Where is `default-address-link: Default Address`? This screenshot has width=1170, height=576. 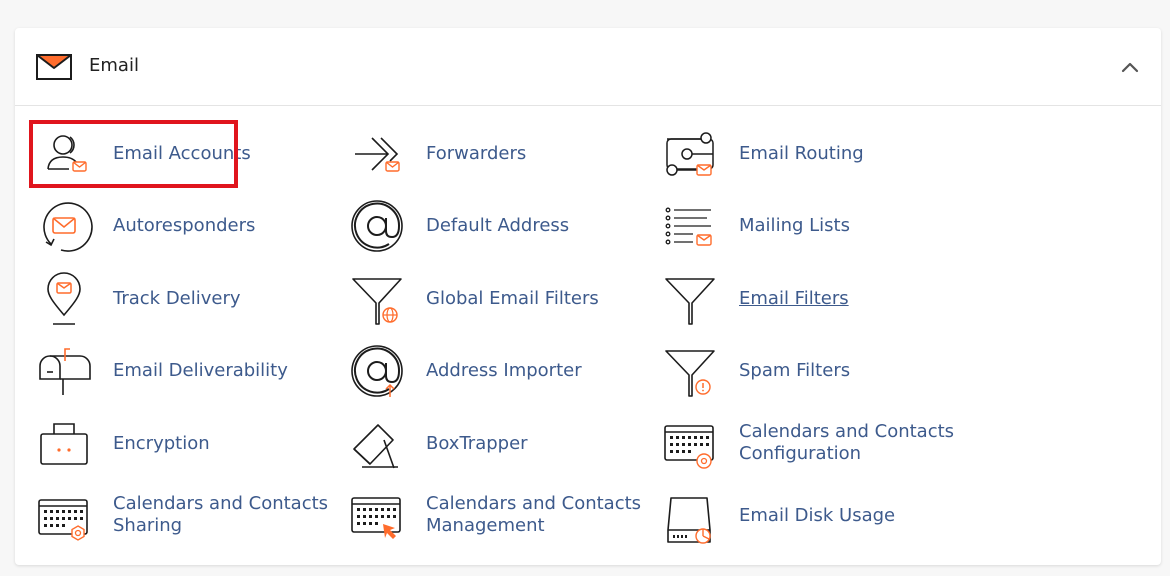
default-address-link: Default Address is located at coordinates (495, 226).